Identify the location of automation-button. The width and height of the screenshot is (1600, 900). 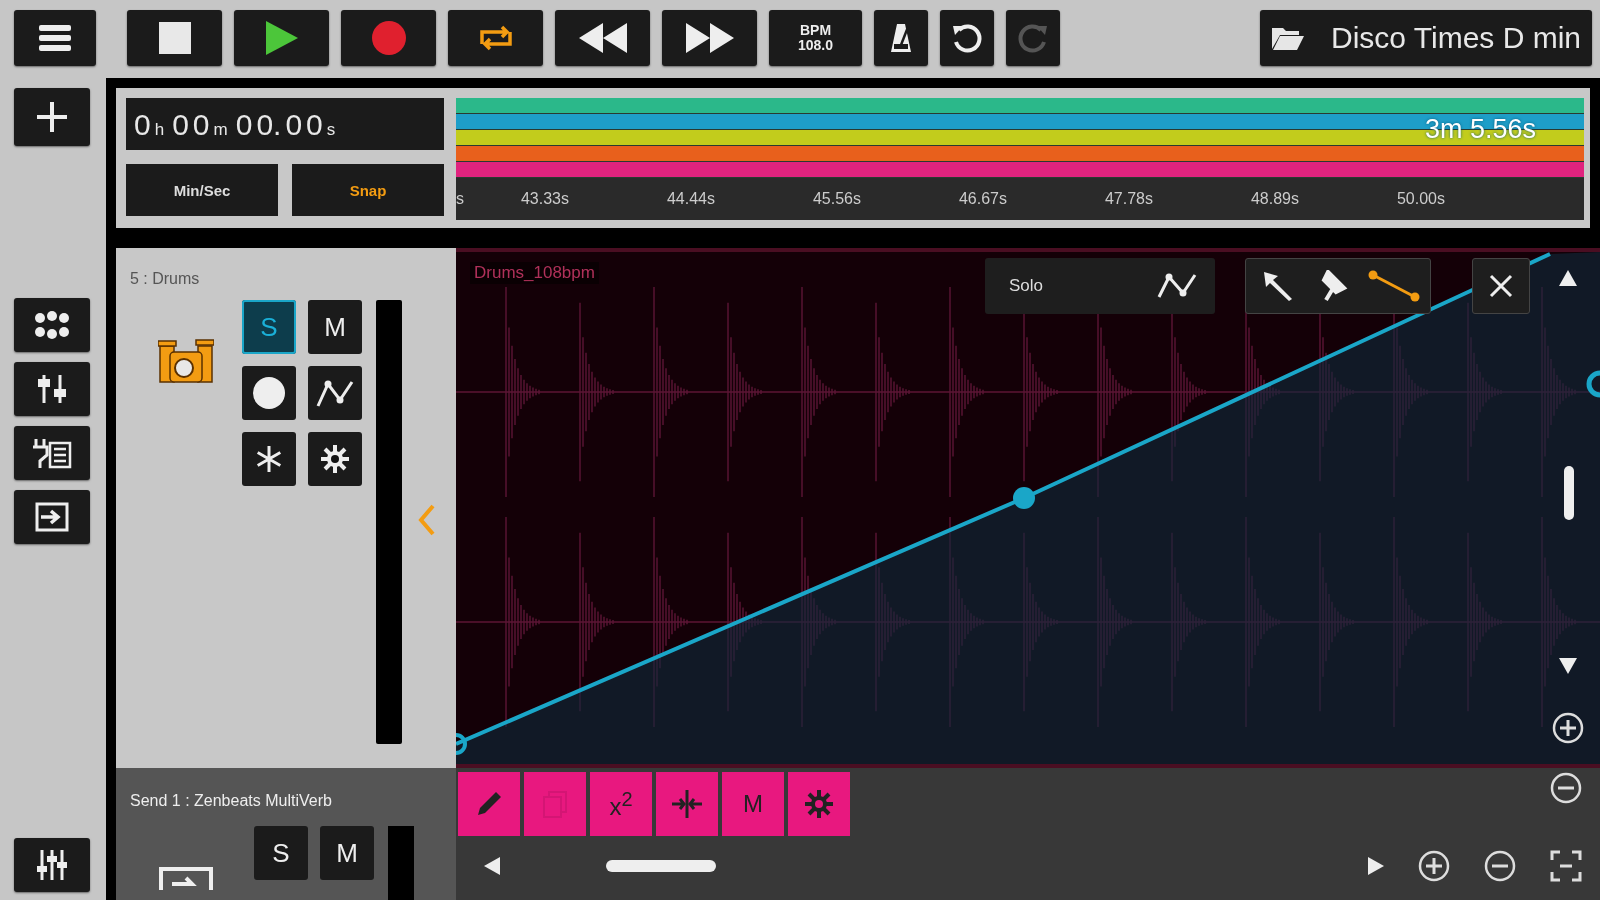
(335, 393).